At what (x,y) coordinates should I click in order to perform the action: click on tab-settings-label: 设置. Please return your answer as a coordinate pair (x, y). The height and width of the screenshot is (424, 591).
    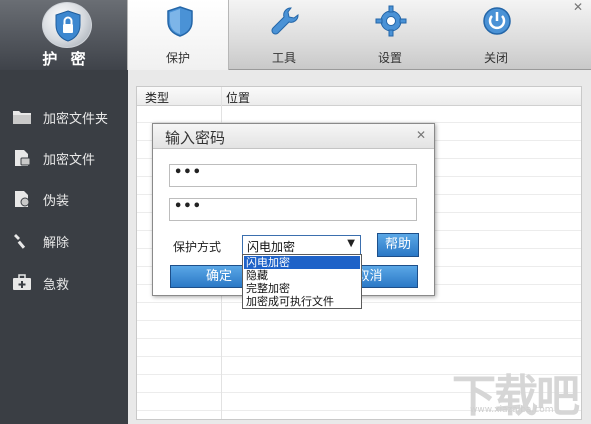
    Looking at the image, I should click on (389, 58).